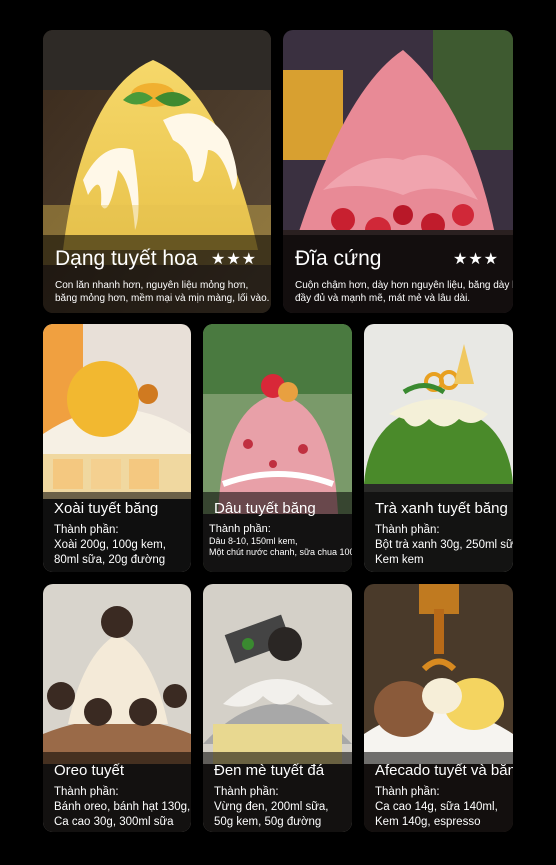  Describe the element at coordinates (269, 770) in the screenshot. I see `card-title: Đen mè tuyết đá` at that location.